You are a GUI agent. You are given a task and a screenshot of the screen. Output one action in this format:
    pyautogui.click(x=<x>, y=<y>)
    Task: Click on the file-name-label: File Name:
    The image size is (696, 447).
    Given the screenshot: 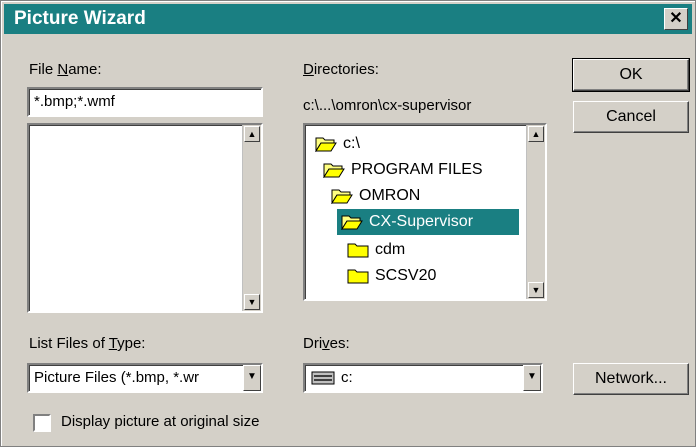 What is the action you would take?
    pyautogui.click(x=65, y=69)
    